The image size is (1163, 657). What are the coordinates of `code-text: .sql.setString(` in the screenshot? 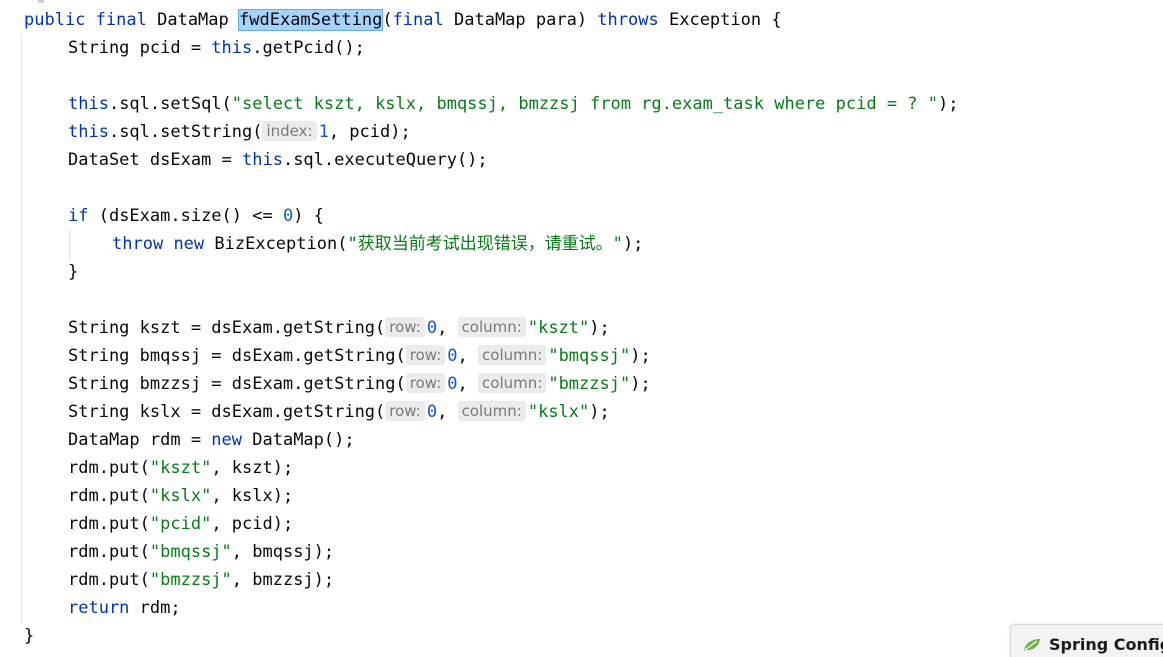 It's located at (185, 132).